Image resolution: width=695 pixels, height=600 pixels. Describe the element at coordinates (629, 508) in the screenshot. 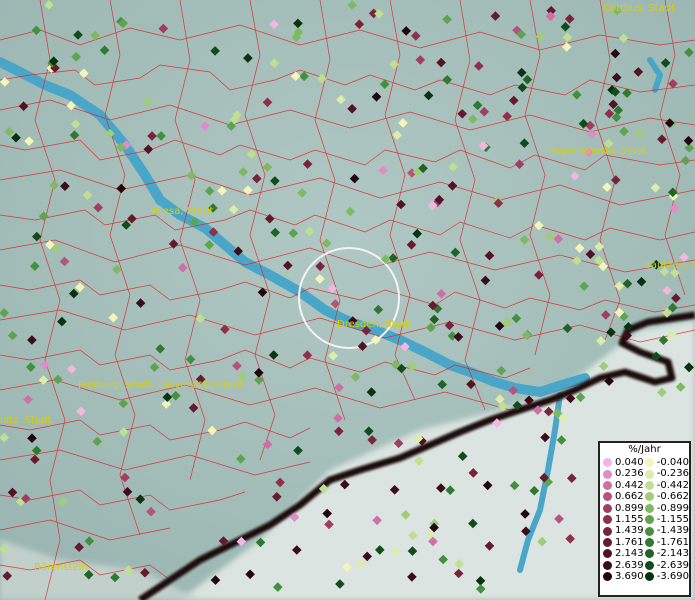

I see `legend-label: 0.899` at that location.